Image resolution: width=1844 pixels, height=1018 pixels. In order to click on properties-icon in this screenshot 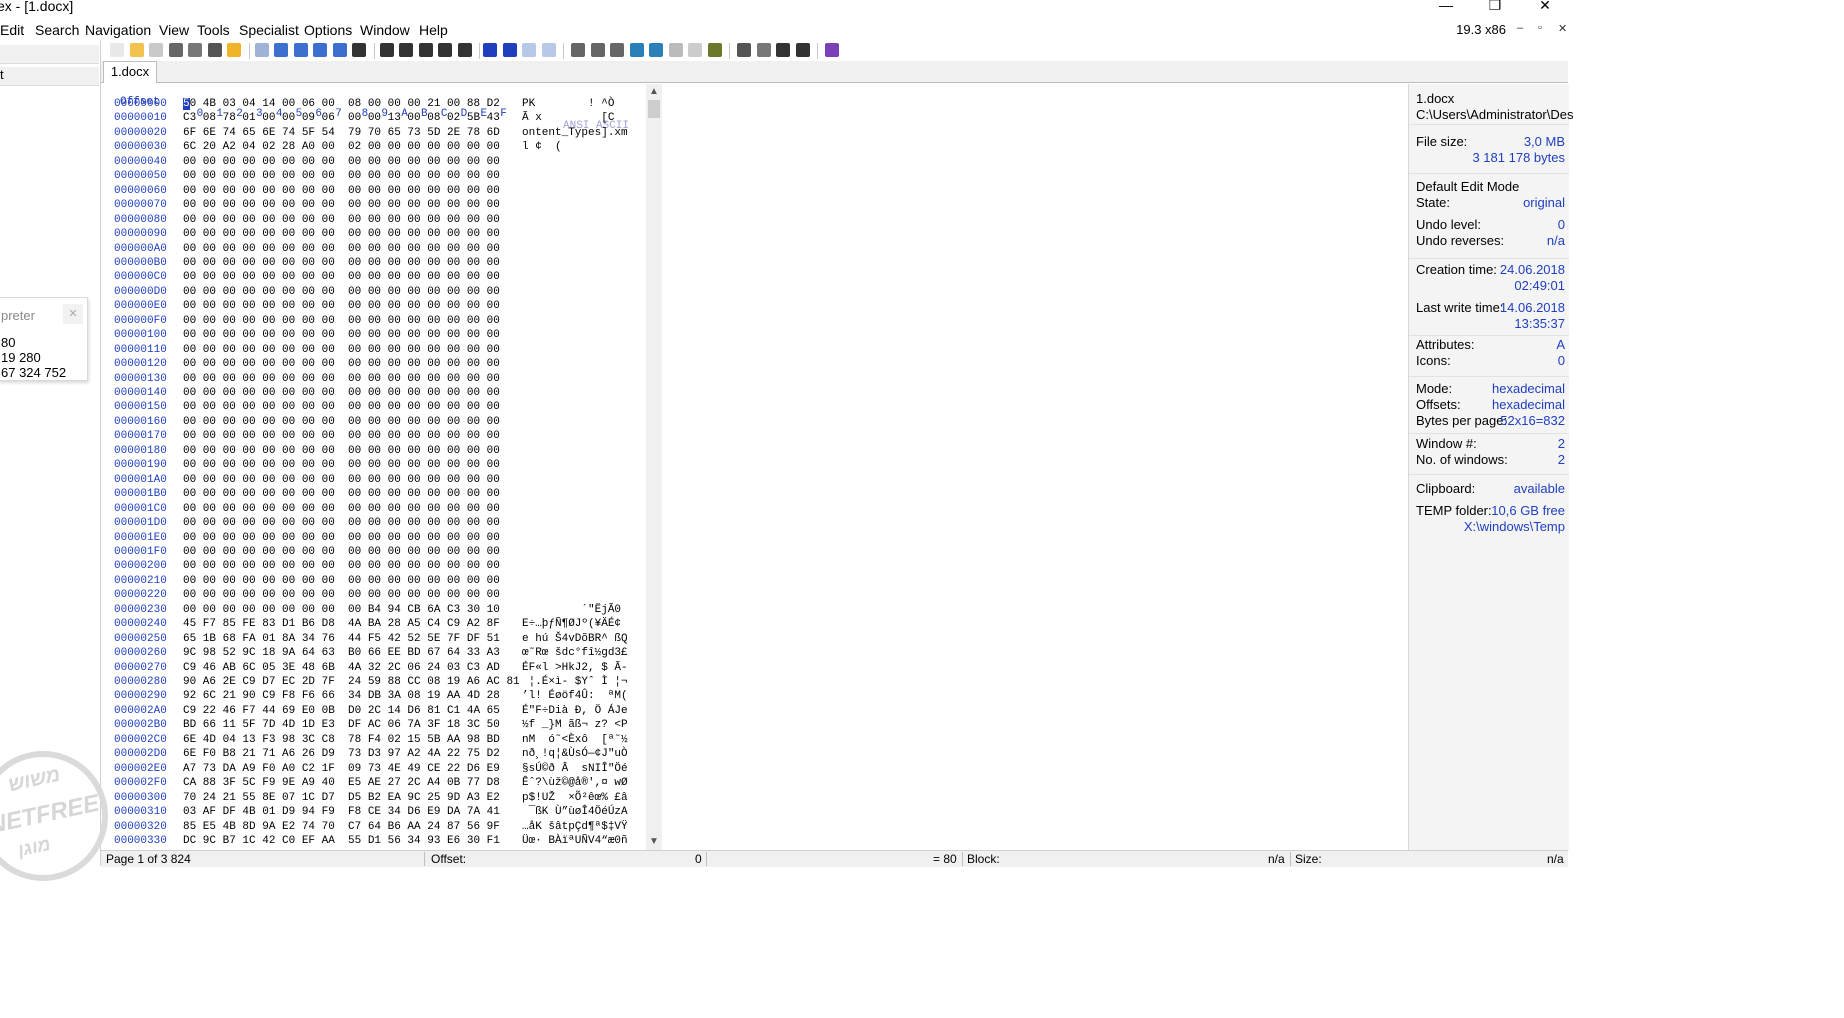, I will do `click(214, 50)`.